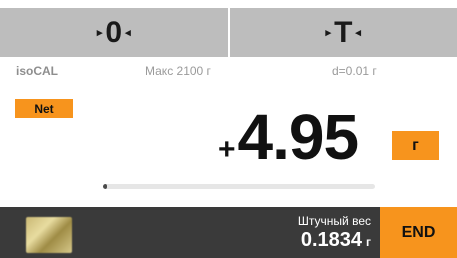 Image resolution: width=457 pixels, height=258 pixels. What do you see at coordinates (227, 149) in the screenshot?
I see `weight-sign: +` at bounding box center [227, 149].